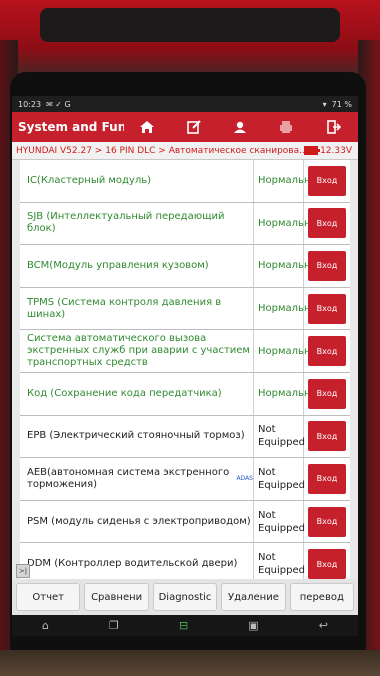 Image resolution: width=380 pixels, height=676 pixels. I want to click on home-icon, so click(147, 127).